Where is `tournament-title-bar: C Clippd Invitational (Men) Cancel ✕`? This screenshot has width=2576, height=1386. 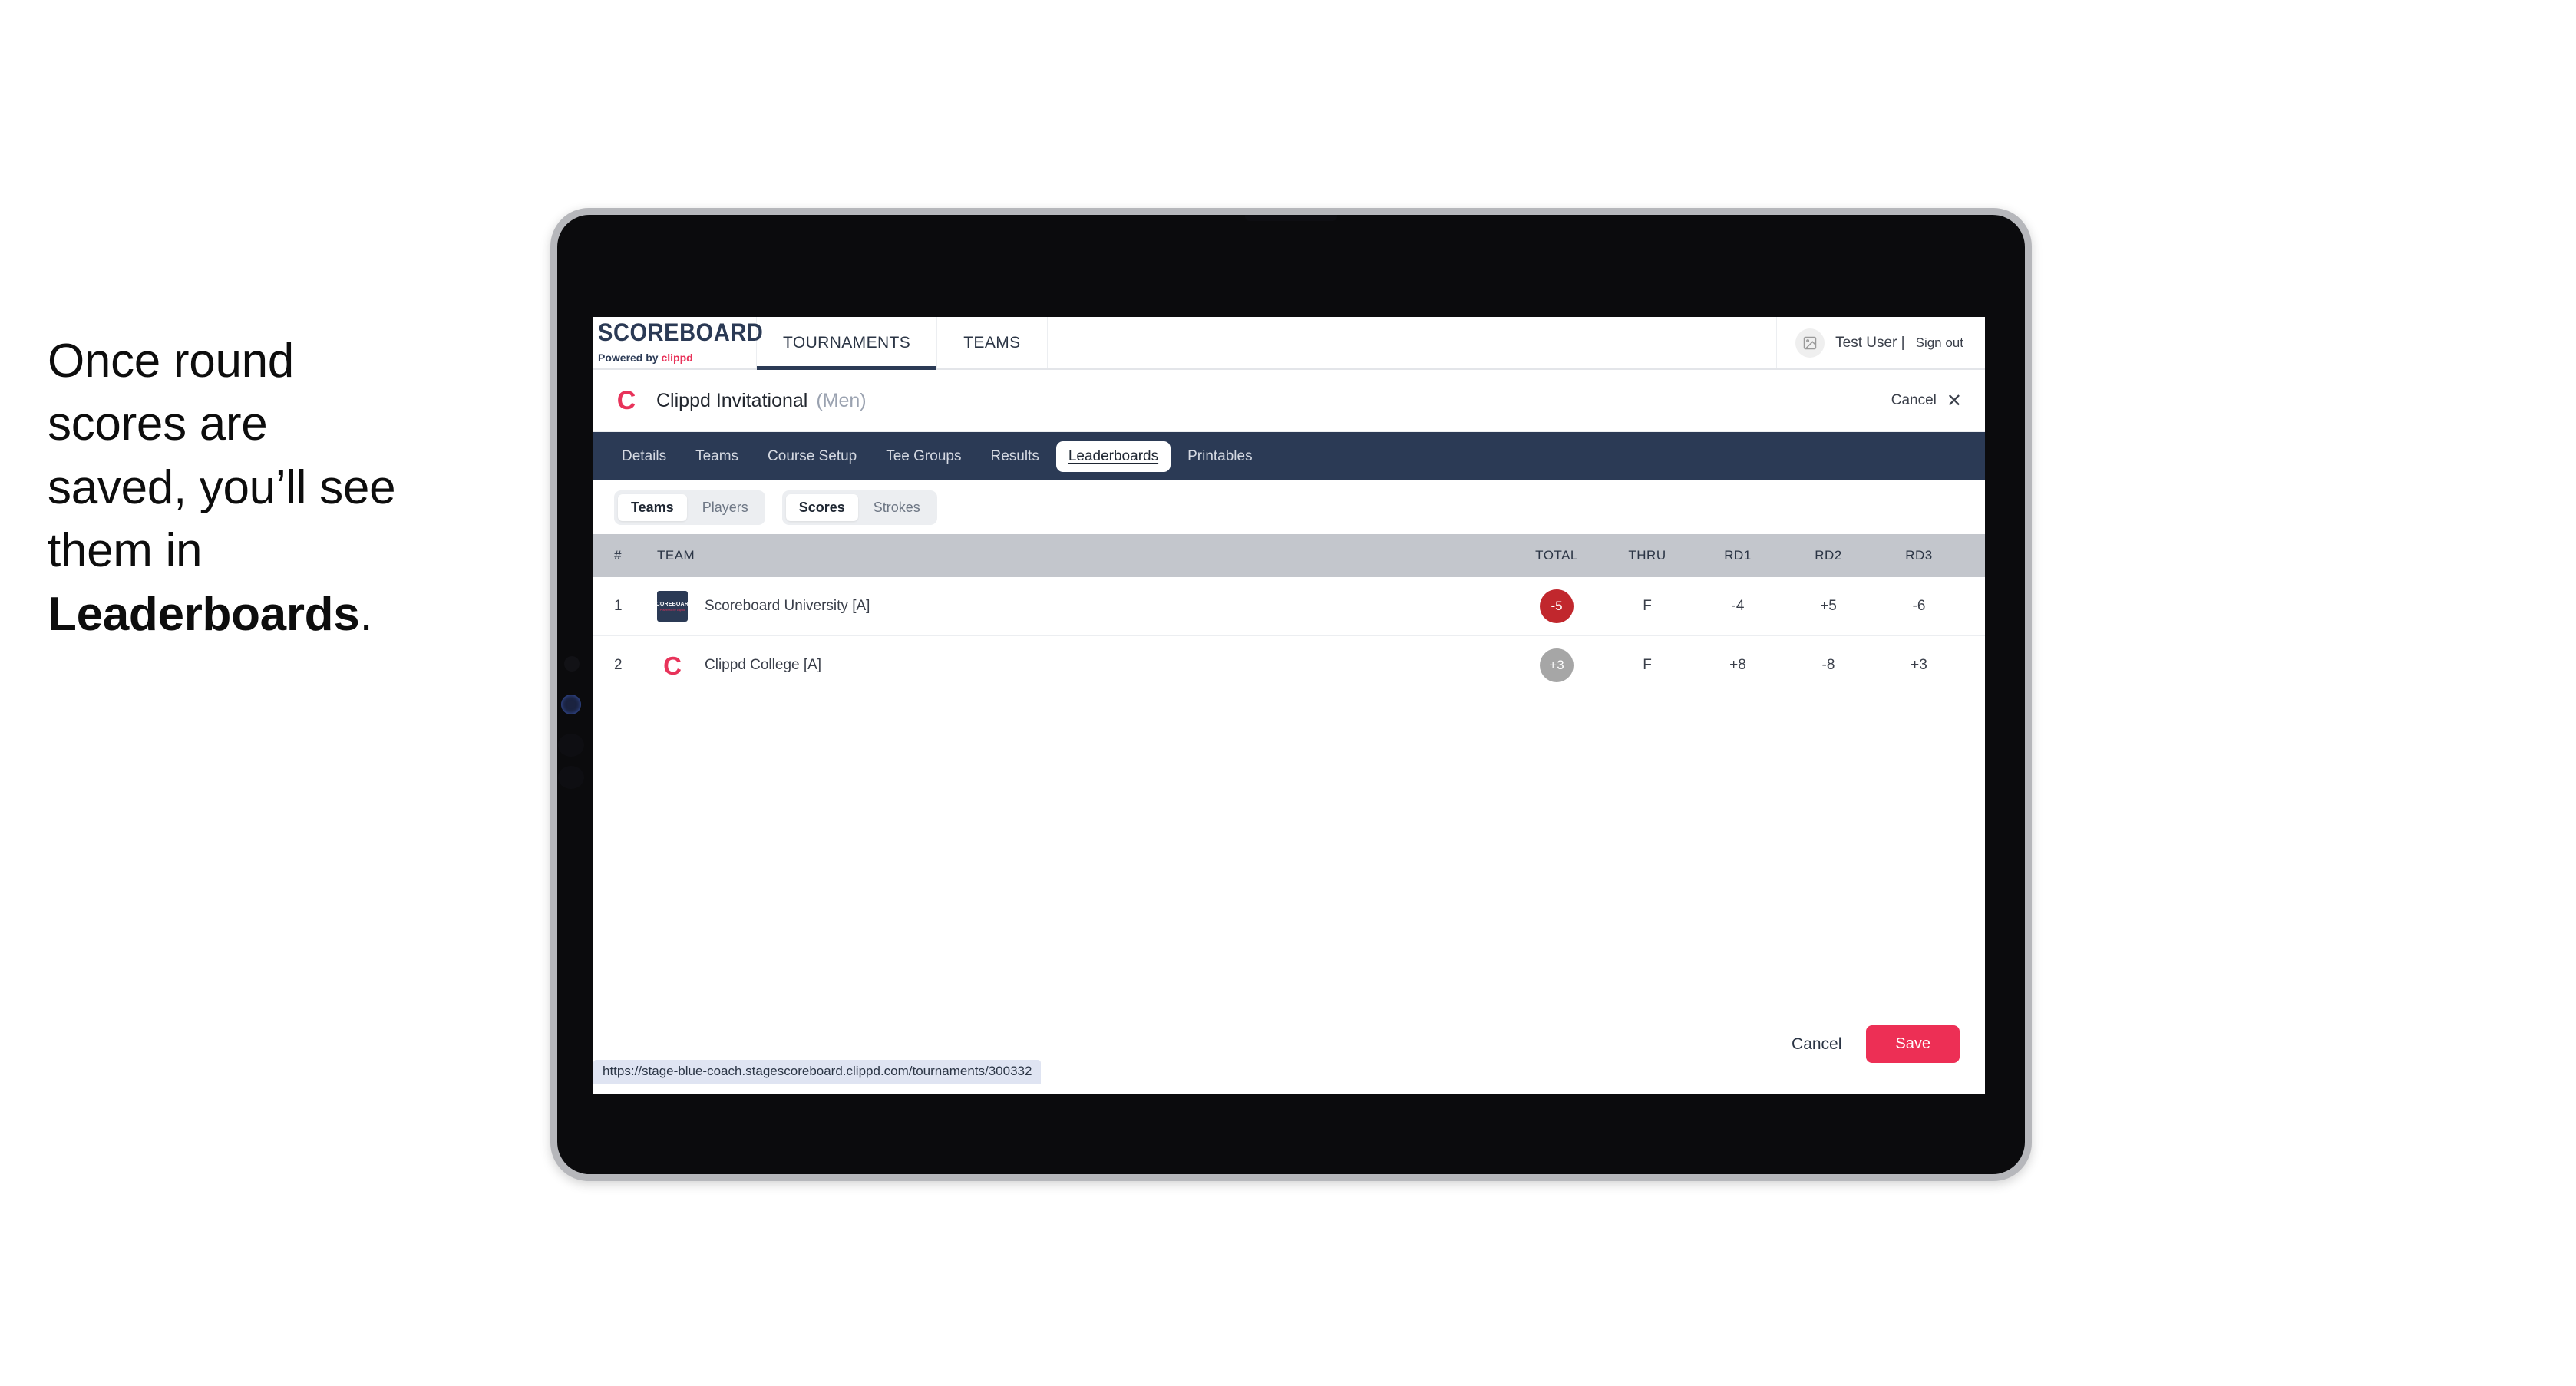
tournament-title-bar: C Clippd Invitational (Men) Cancel ✕ is located at coordinates (1289, 401).